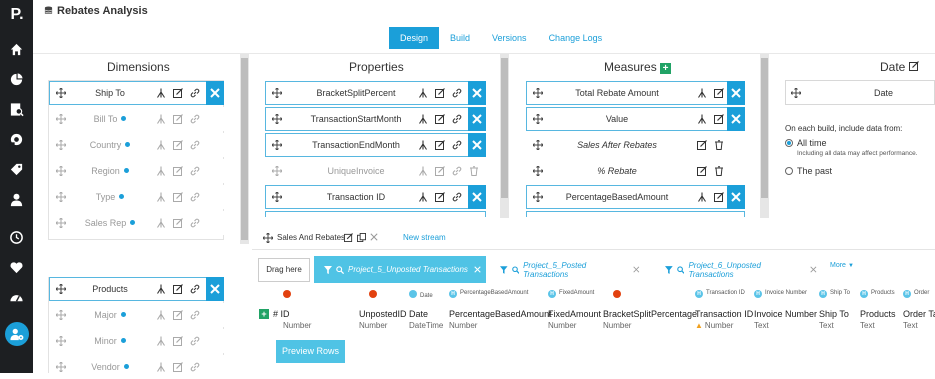 The image size is (935, 379). I want to click on properties-scrollbar, so click(504, 136).